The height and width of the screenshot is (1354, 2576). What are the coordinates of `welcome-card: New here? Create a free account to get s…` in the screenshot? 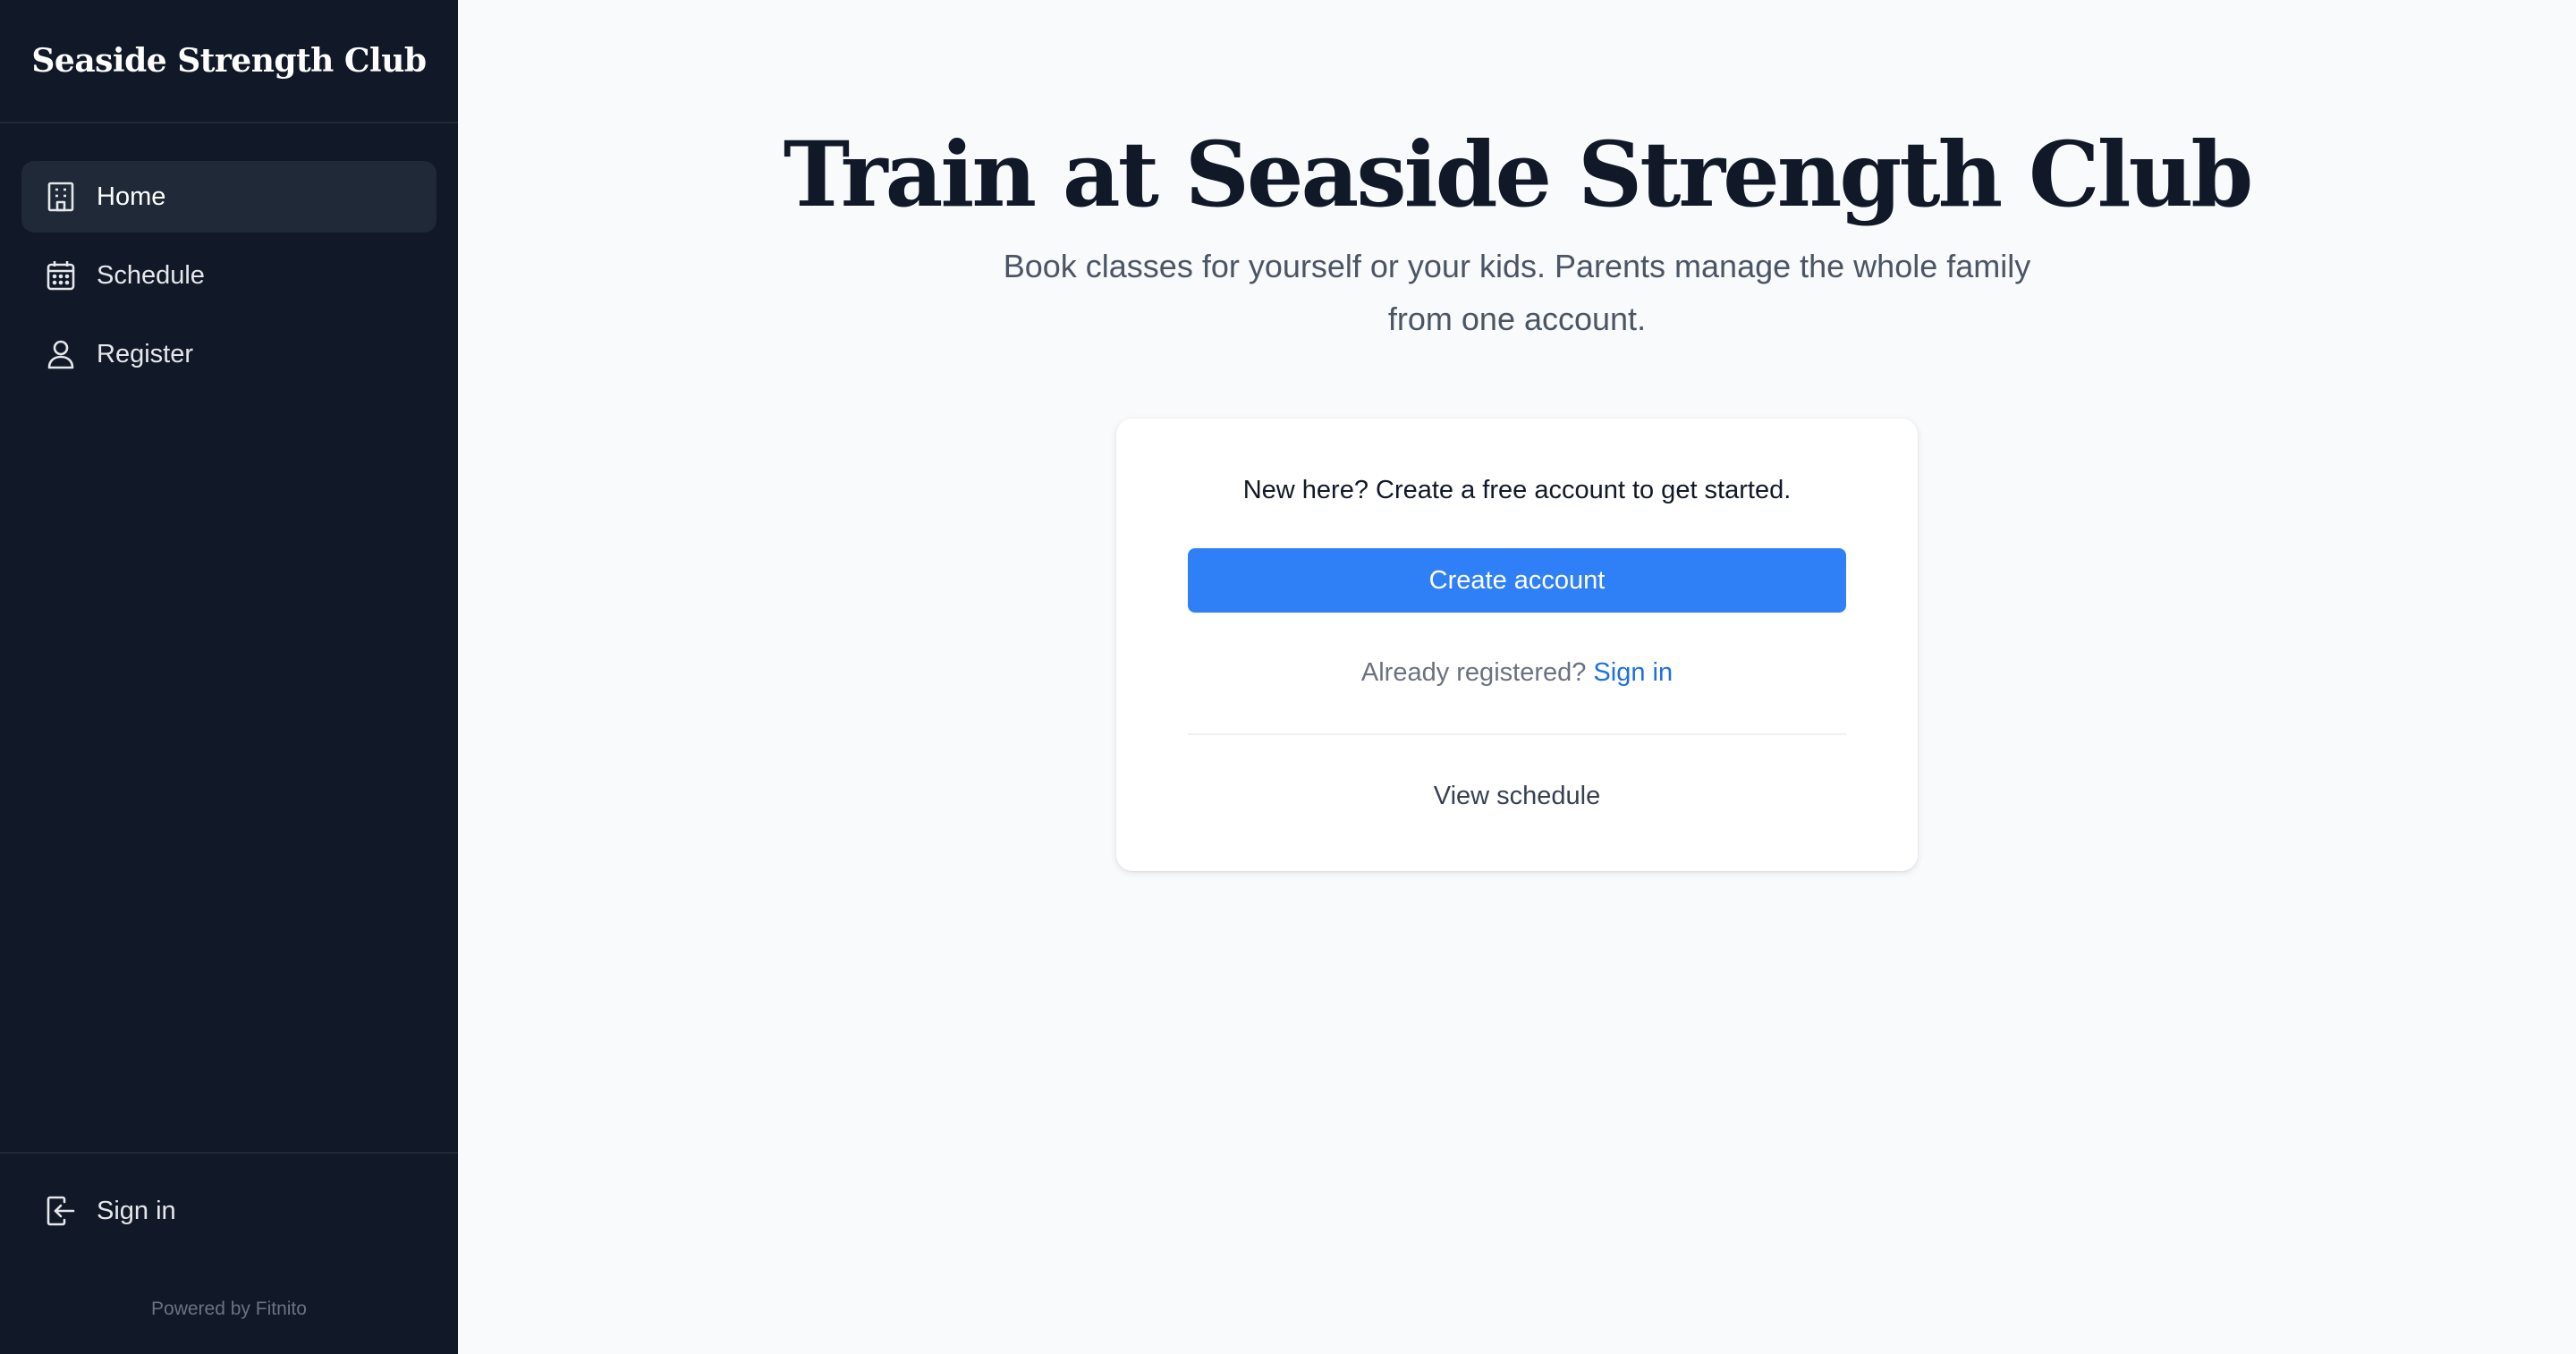 It's located at (1517, 645).